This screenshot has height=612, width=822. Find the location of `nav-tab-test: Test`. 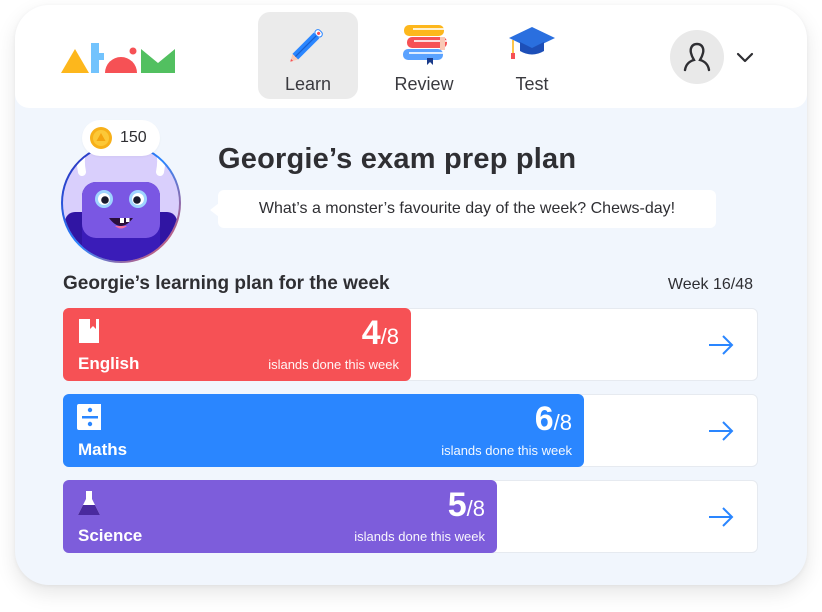

nav-tab-test: Test is located at coordinates (532, 55).